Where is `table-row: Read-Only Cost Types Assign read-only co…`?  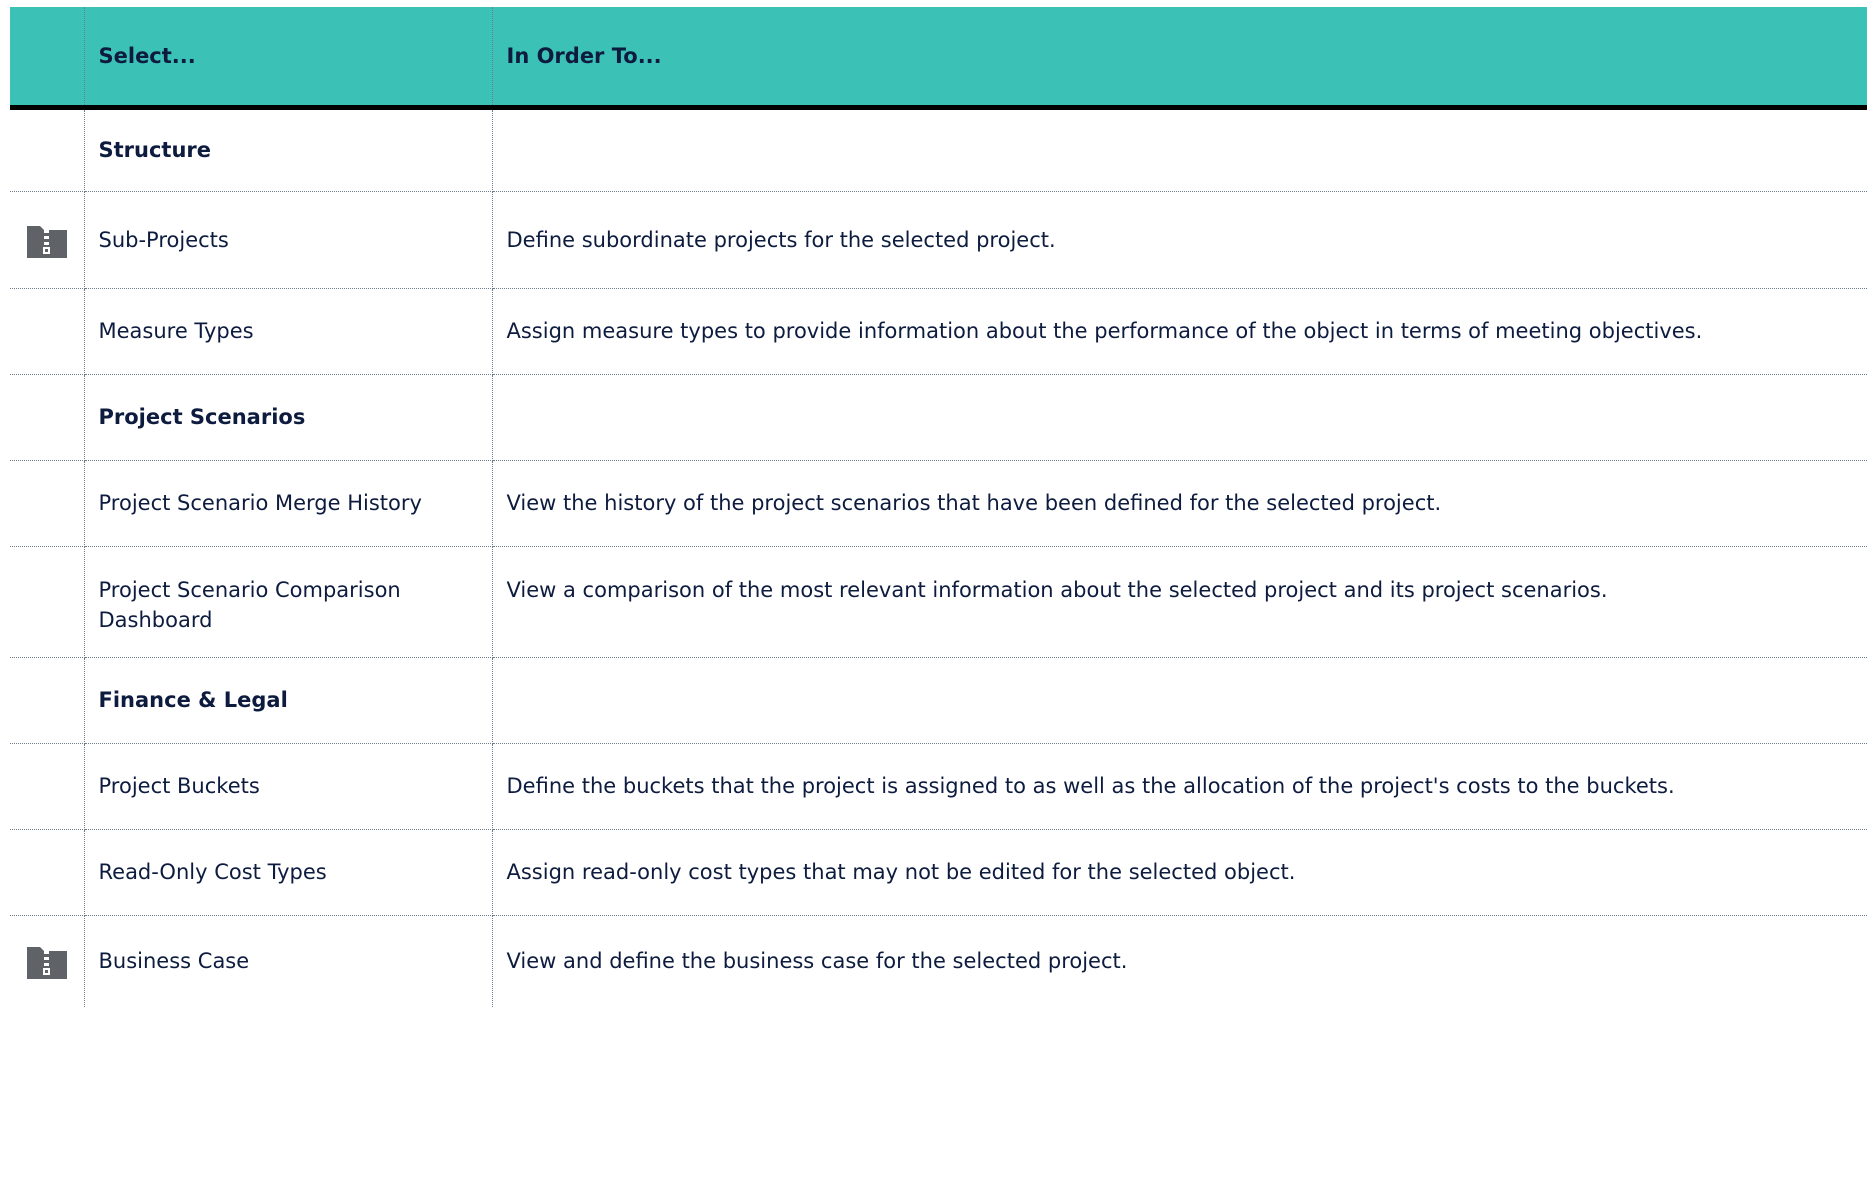
table-row: Read-Only Cost Types Assign read-only co… is located at coordinates (938, 872).